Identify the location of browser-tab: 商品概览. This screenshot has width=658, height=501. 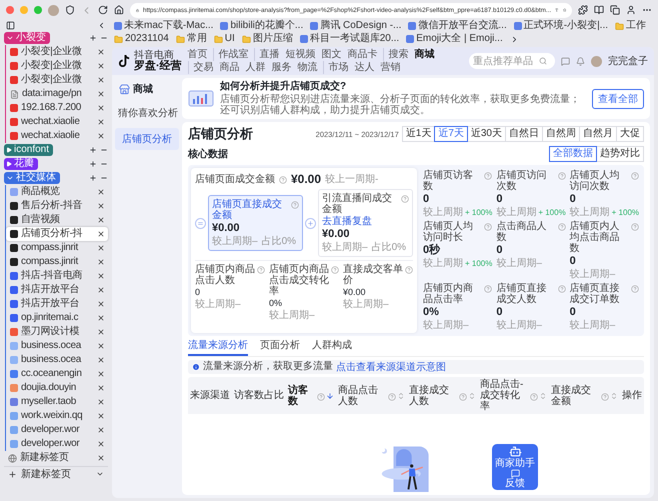
(57, 192).